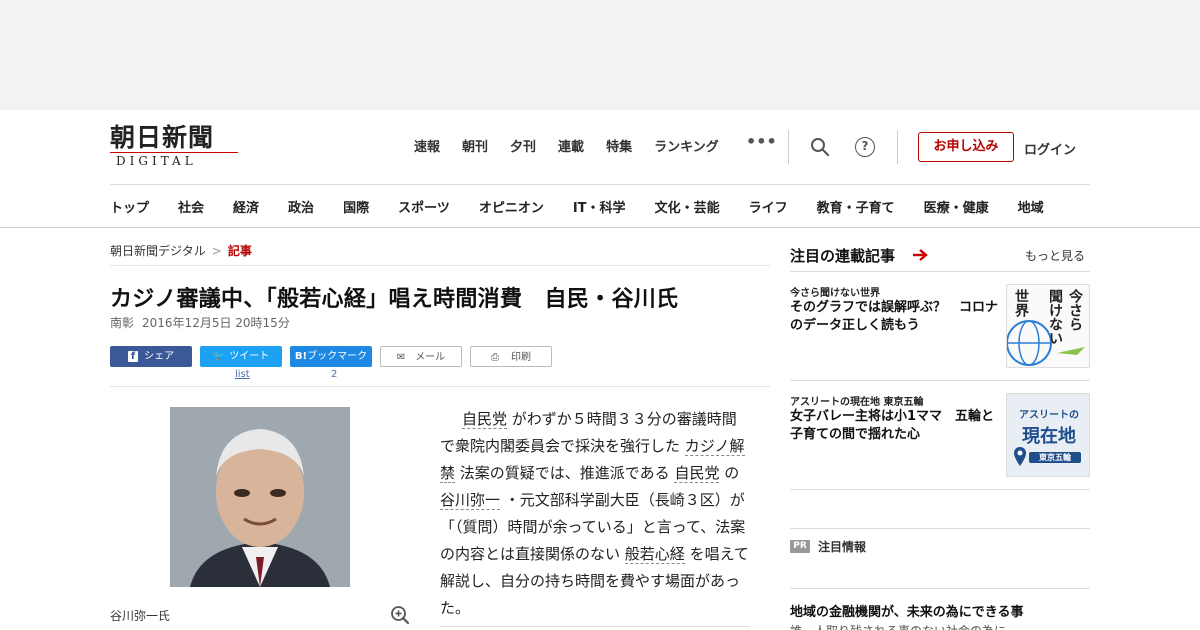 This screenshot has width=1200, height=630. I want to click on section-kokusai: 国際, so click(356, 206).